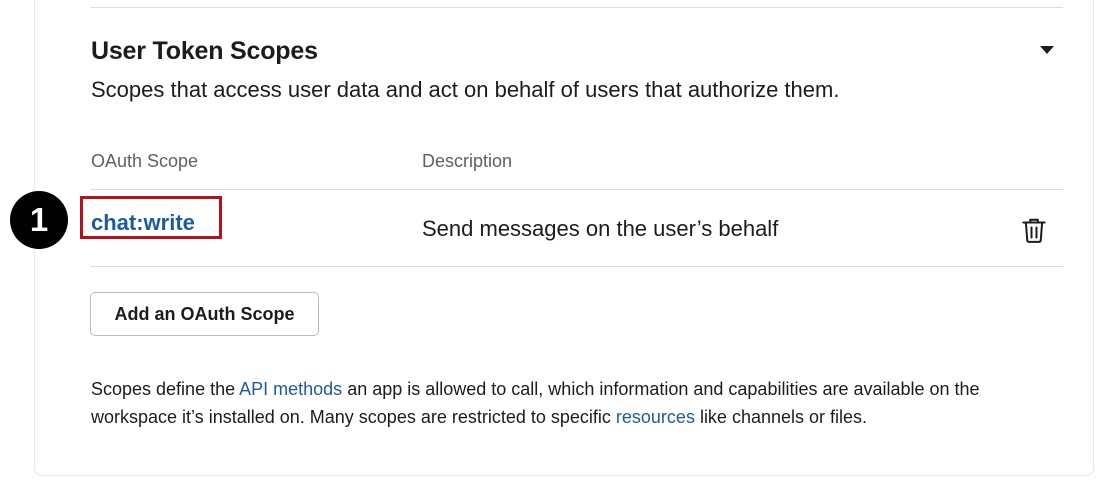  What do you see at coordinates (165, 389) in the screenshot?
I see `help-text-part-1: Scopes define the` at bounding box center [165, 389].